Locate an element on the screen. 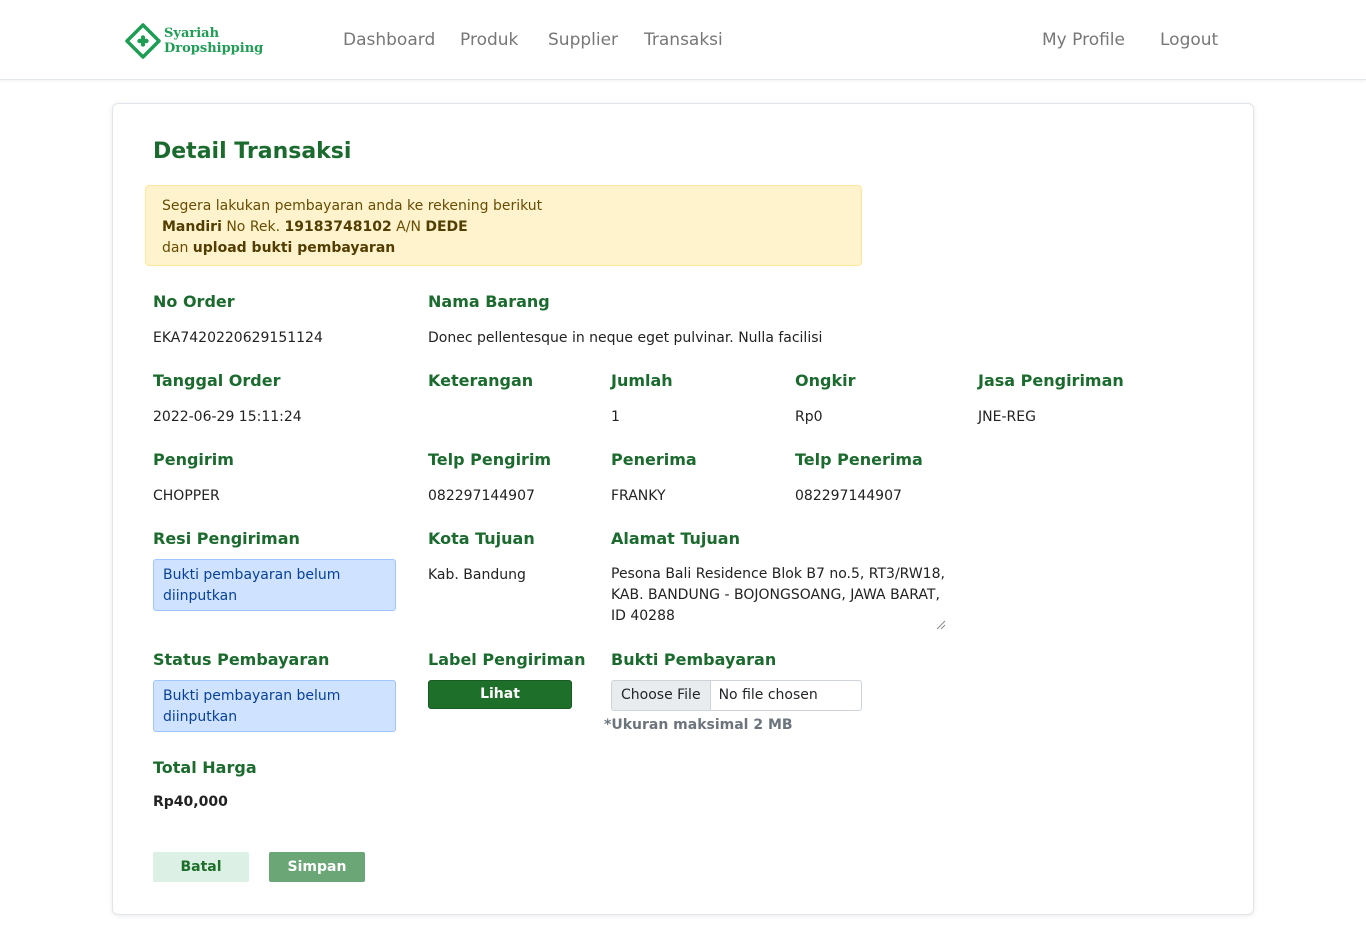 Image resolution: width=1366 pixels, height=938 pixels. ongkir-label: Ongkir is located at coordinates (825, 380).